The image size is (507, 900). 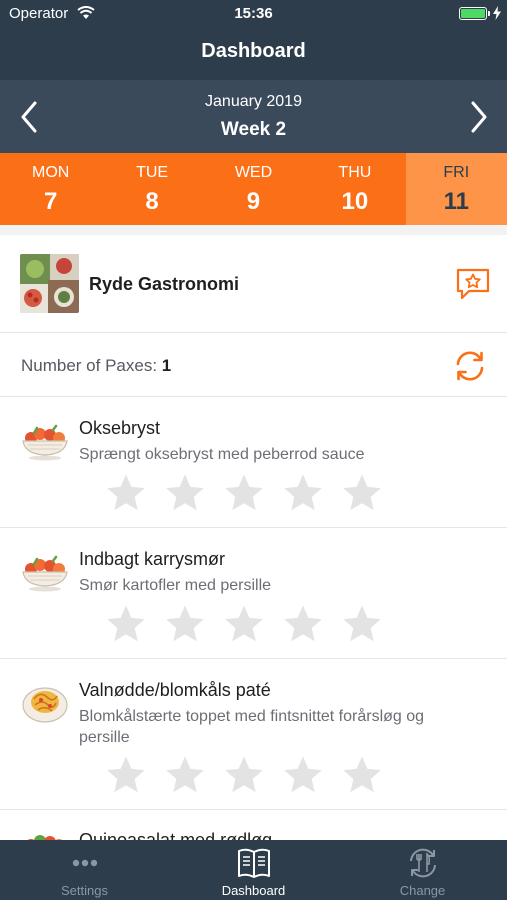 What do you see at coordinates (45, 702) in the screenshot?
I see `pasta-plate-icon` at bounding box center [45, 702].